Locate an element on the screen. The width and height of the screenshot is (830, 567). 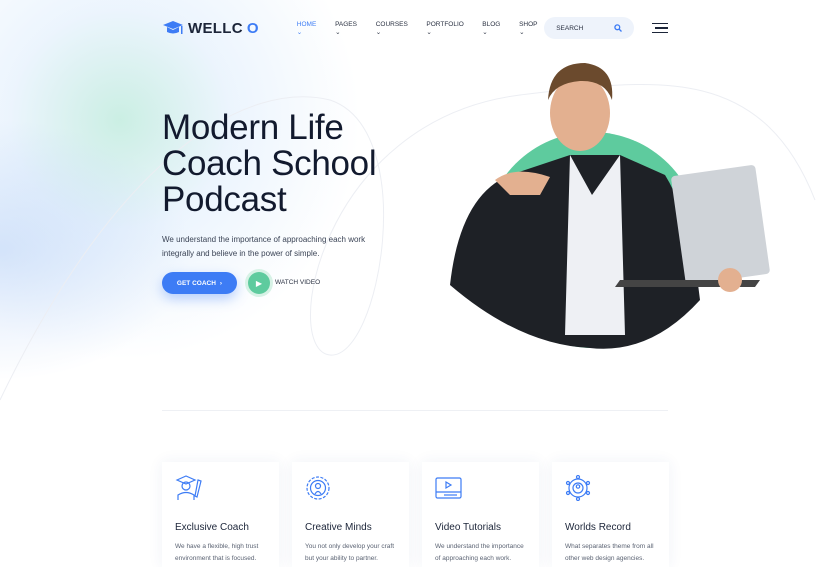
logo: WELLC O is located at coordinates (210, 28).